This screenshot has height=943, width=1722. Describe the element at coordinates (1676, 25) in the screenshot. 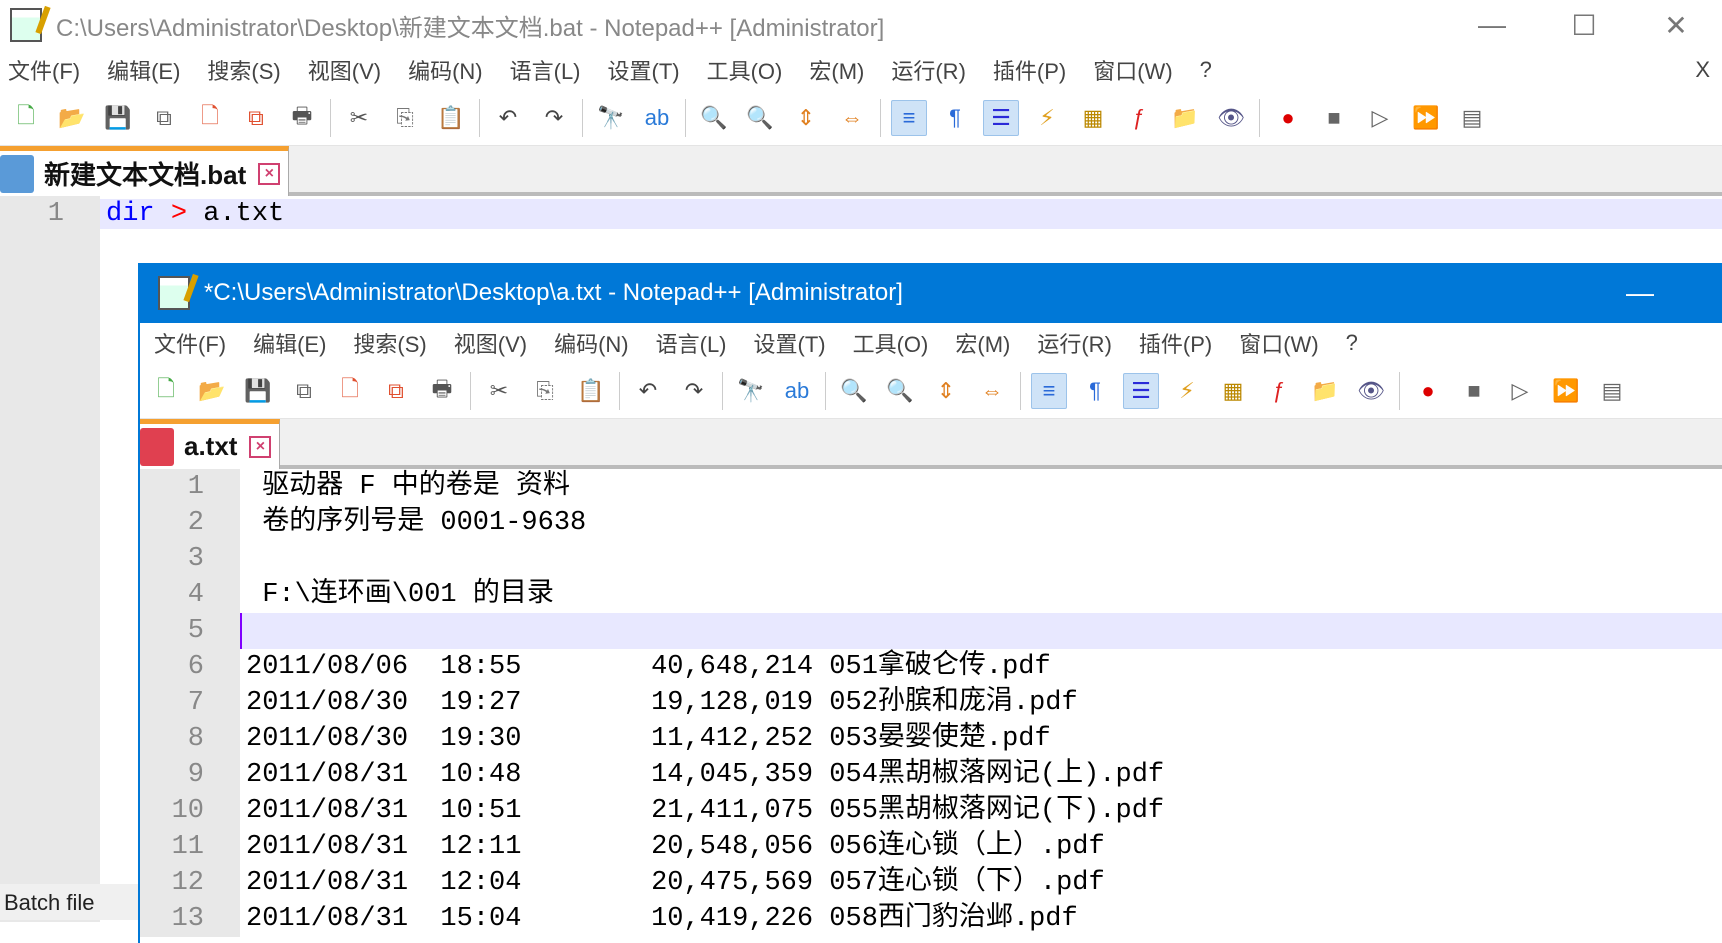

I see `close-button: ✕` at that location.